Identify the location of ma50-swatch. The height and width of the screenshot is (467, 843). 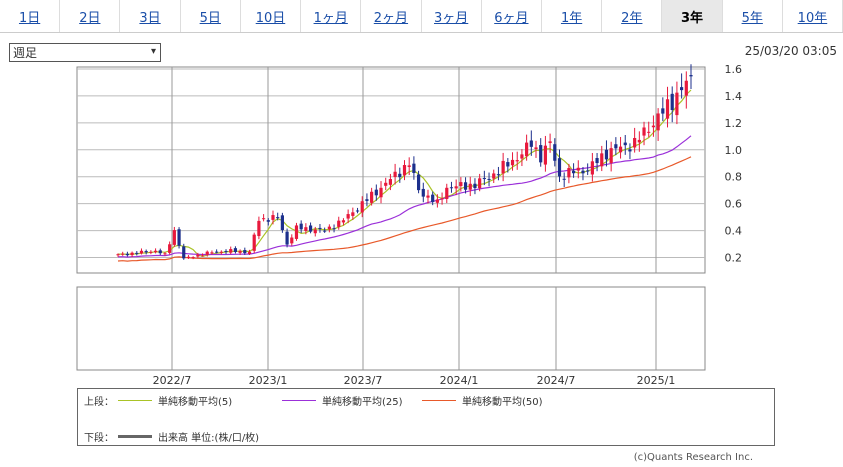
(439, 400).